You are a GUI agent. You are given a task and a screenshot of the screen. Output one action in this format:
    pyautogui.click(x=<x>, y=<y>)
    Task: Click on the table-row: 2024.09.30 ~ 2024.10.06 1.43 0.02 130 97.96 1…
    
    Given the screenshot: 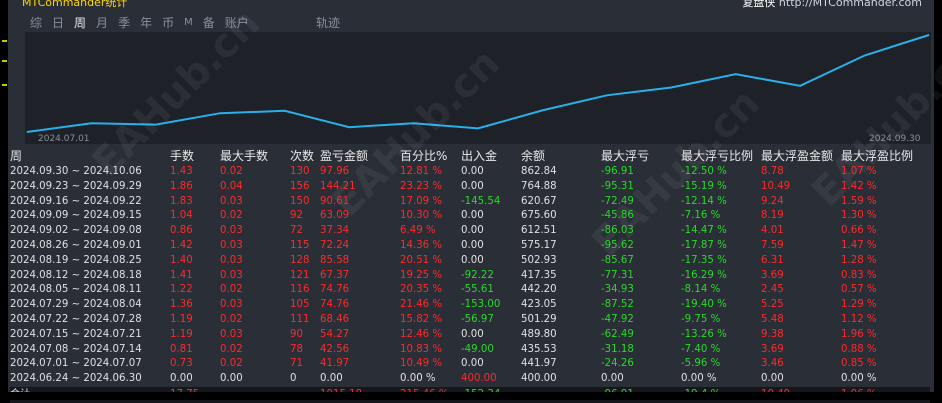 What is the action you would take?
    pyautogui.click(x=470, y=172)
    